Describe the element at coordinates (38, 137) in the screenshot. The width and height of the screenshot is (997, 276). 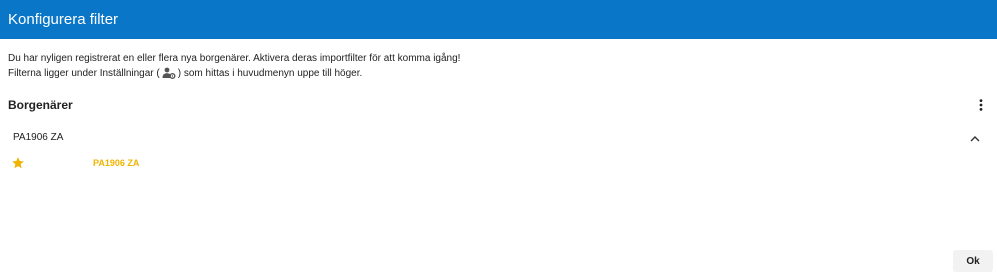
I see `creditor-group-label: PA1906 ZA` at that location.